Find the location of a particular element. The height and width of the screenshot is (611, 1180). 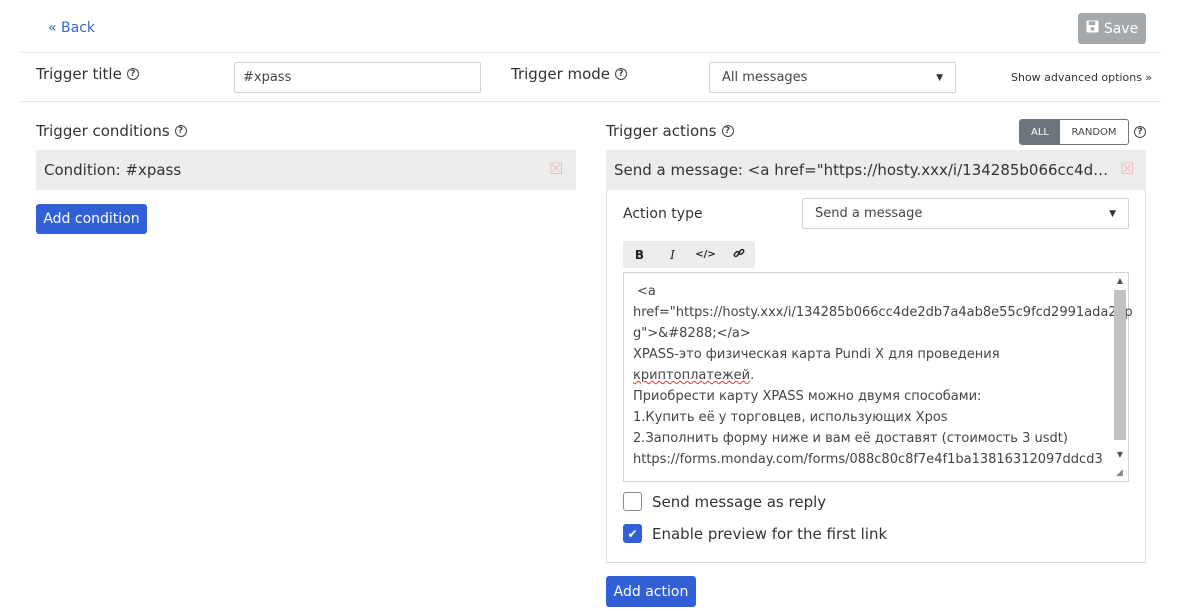

bold-button: B is located at coordinates (639, 255).